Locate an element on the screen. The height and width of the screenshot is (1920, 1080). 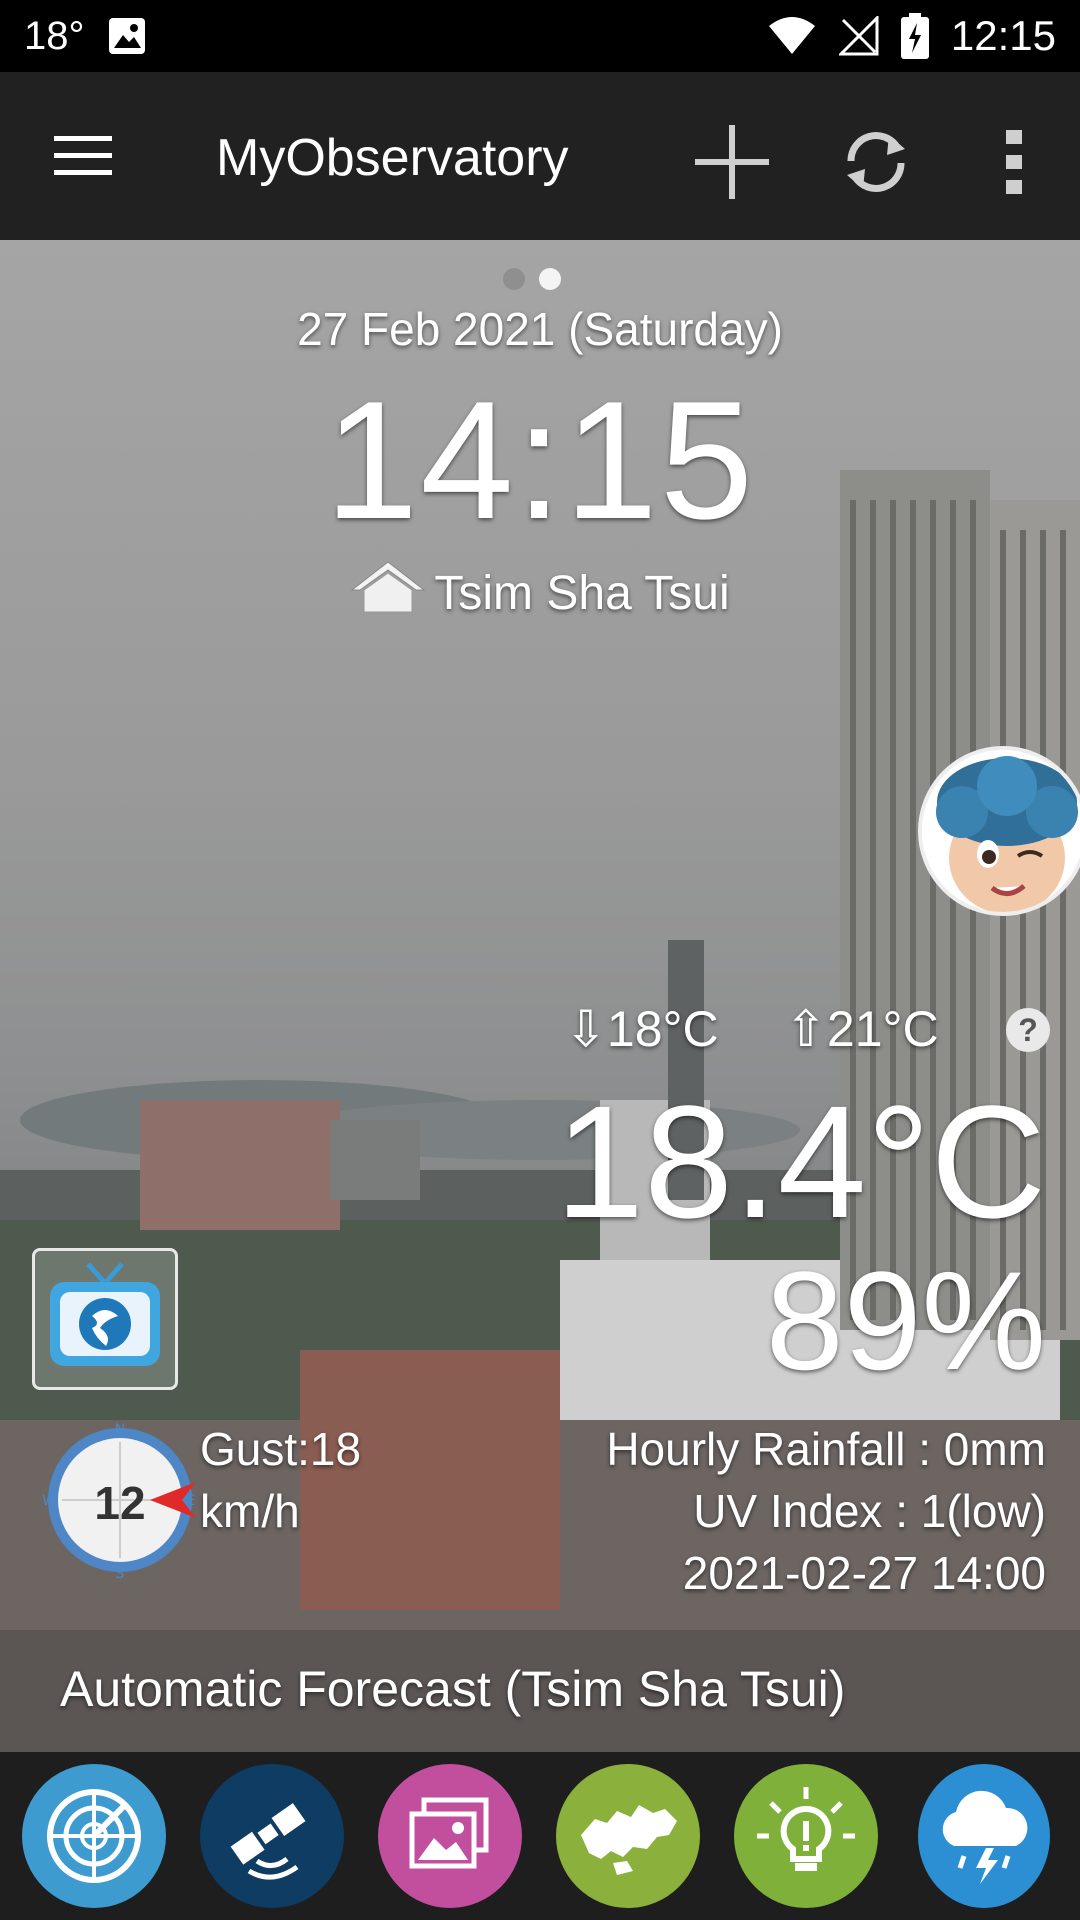
gallery-icon is located at coordinates (450, 1836).